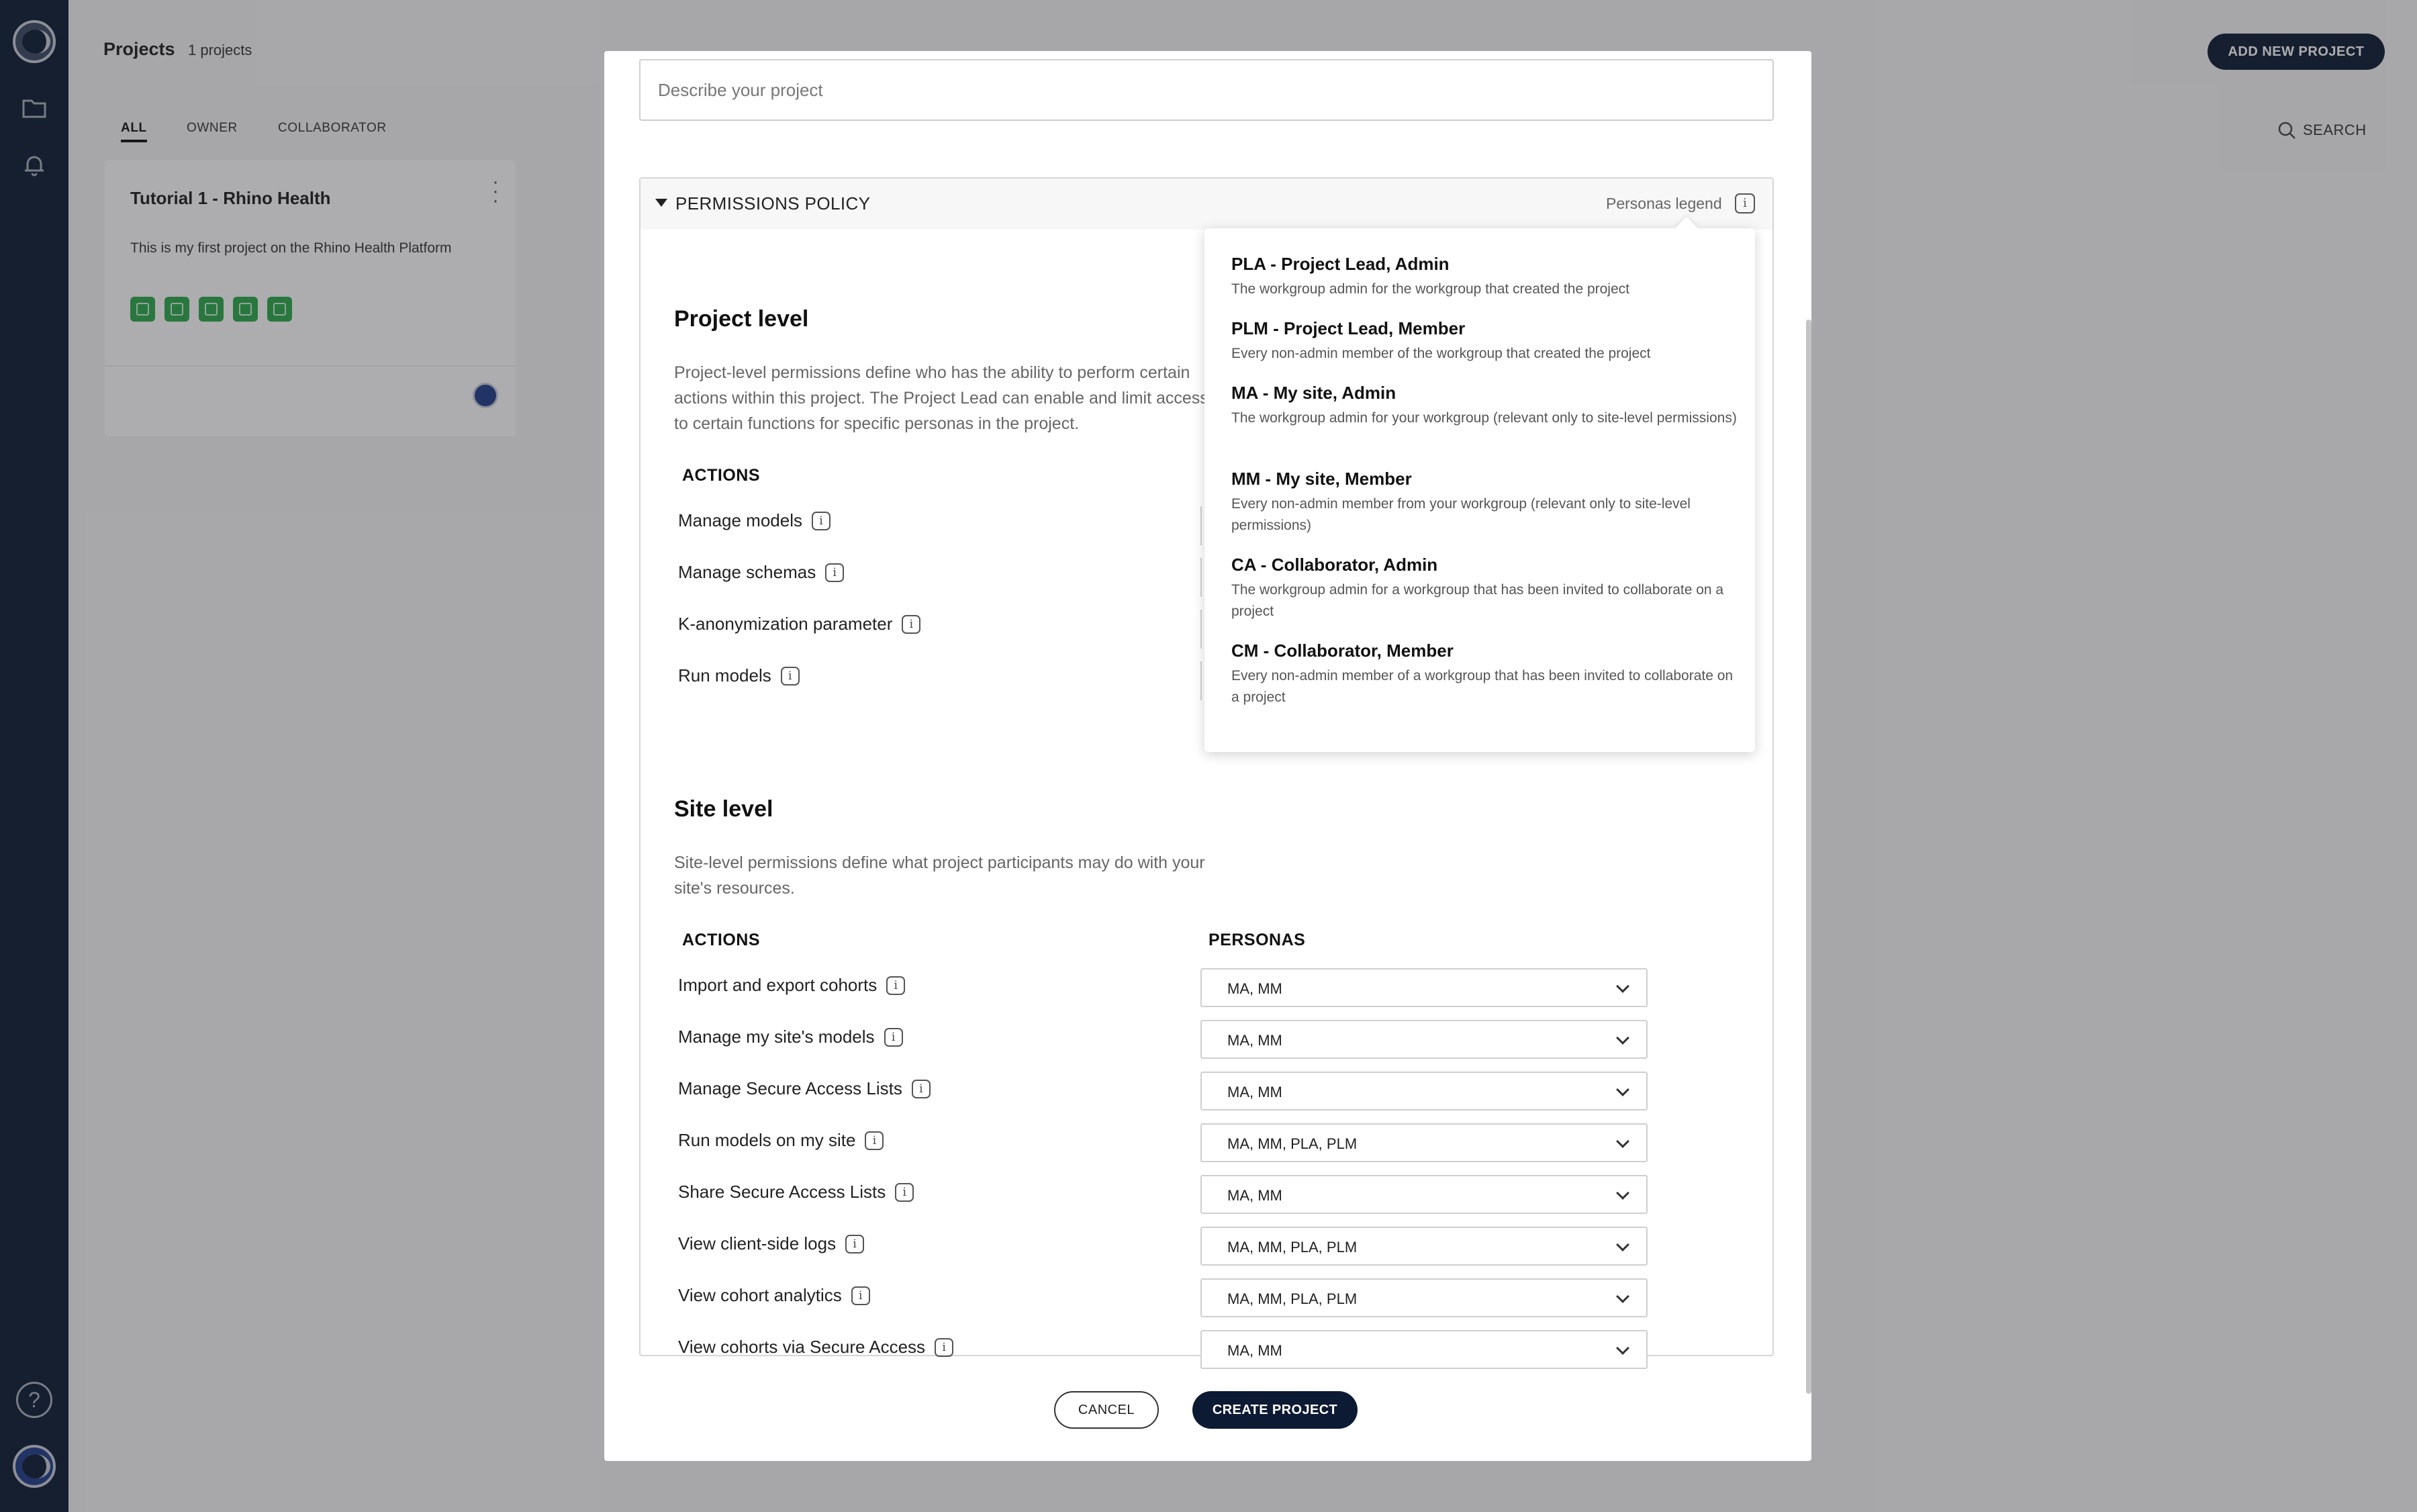 The image size is (2417, 1512). I want to click on action-label: K-anonymization parameter, so click(785, 624).